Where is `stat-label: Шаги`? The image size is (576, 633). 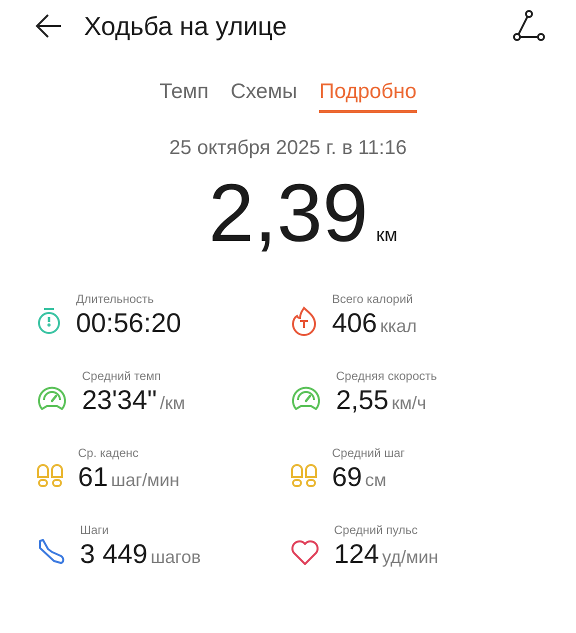 stat-label: Шаги is located at coordinates (95, 530).